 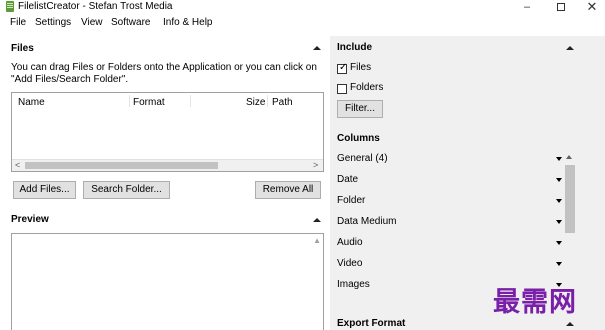 I want to click on columns-item-label: Images, so click(x=353, y=284).